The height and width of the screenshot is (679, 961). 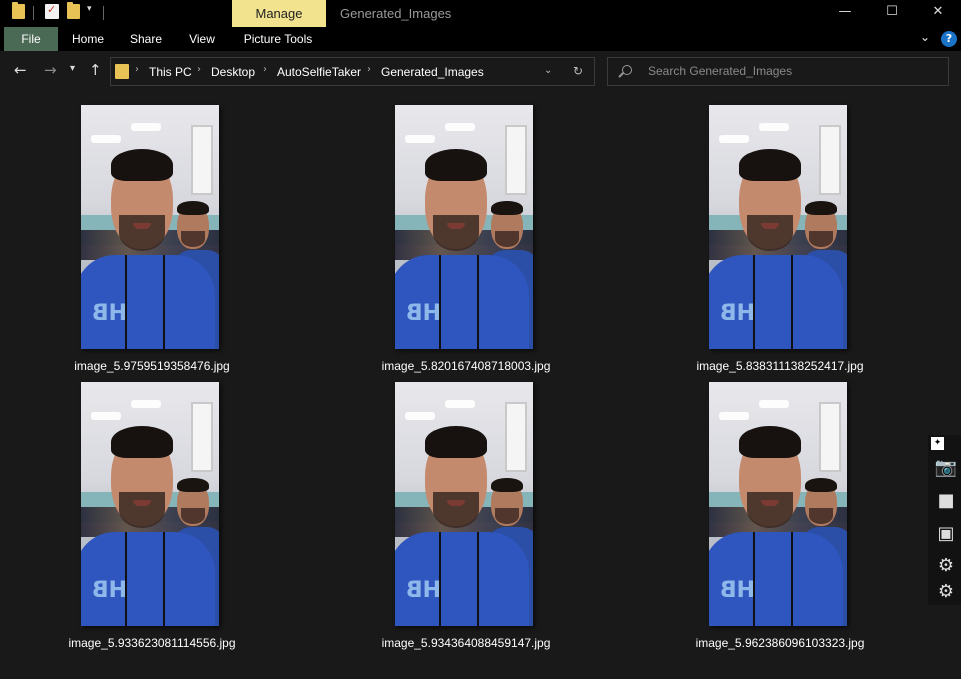 What do you see at coordinates (925, 37) in the screenshot?
I see `expand-ribbon-icon: ⌄` at bounding box center [925, 37].